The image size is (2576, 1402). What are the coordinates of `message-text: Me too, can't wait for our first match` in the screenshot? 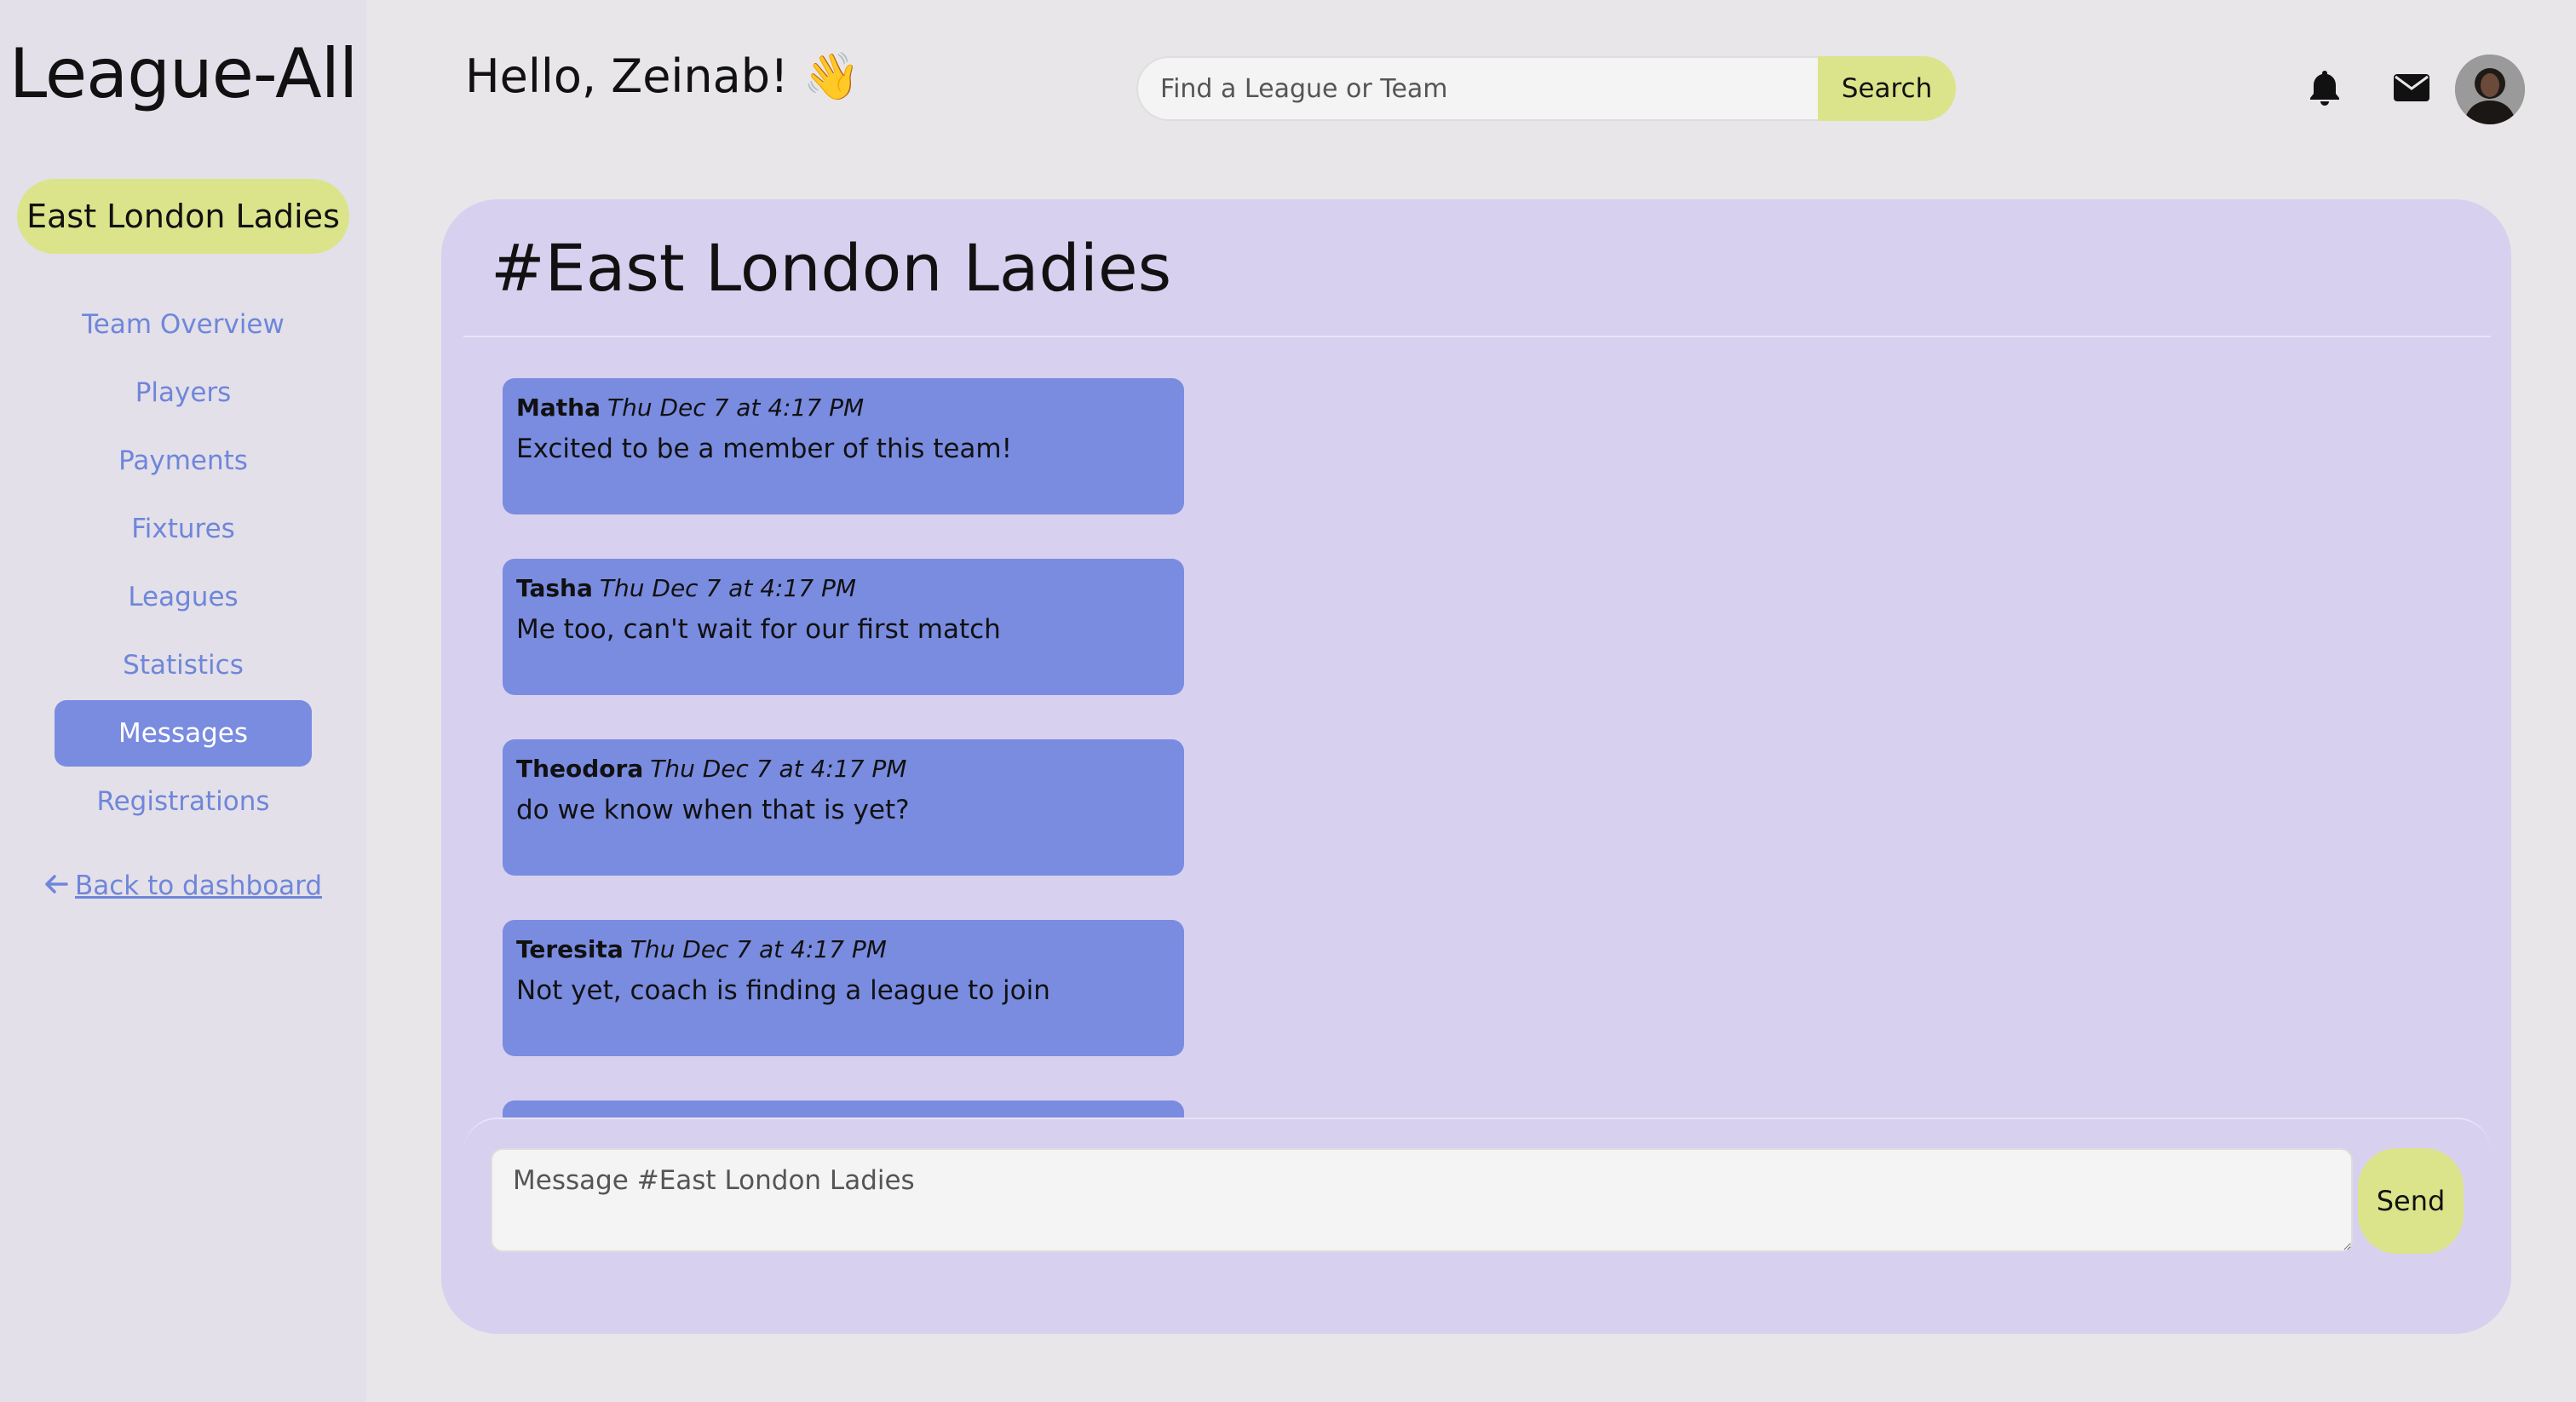 It's located at (759, 629).